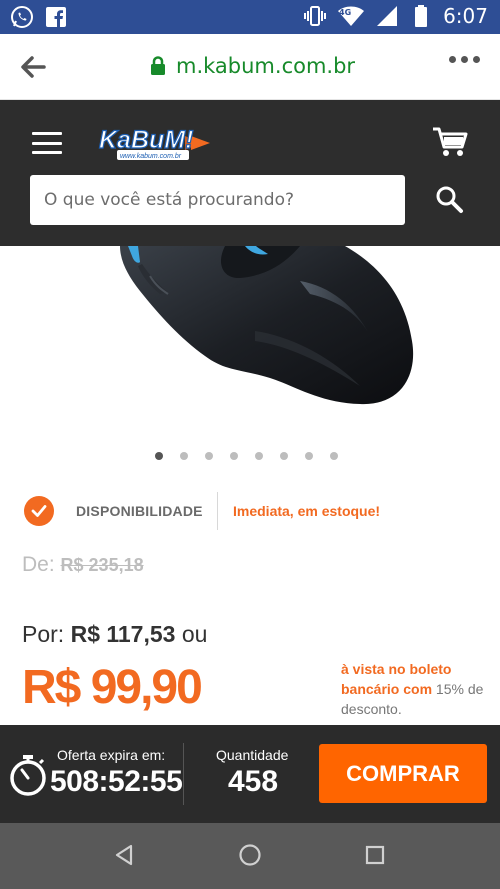 The width and height of the screenshot is (500, 889). I want to click on vibrate-icon, so click(315, 16).